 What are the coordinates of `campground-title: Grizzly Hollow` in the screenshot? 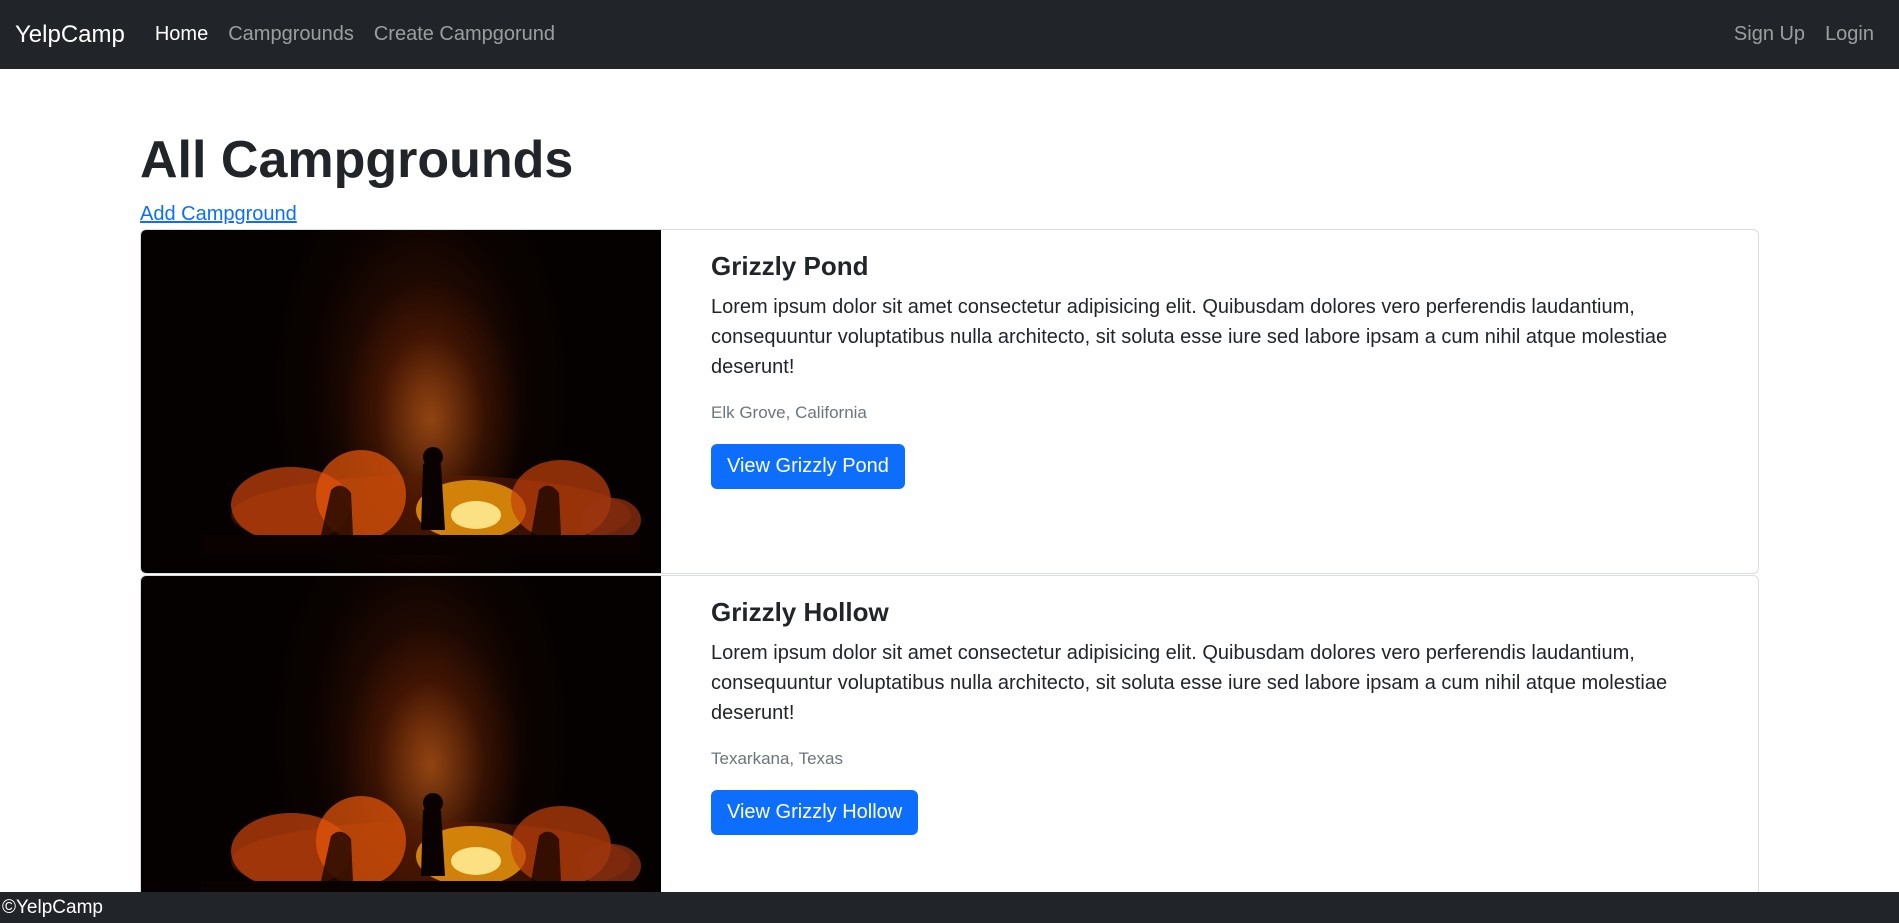 It's located at (800, 612).